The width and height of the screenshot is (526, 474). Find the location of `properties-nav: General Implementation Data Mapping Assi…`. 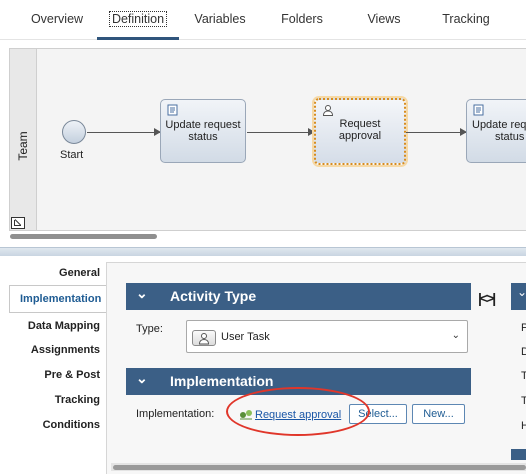

properties-nav: General Implementation Data Mapping Assi… is located at coordinates (53, 365).